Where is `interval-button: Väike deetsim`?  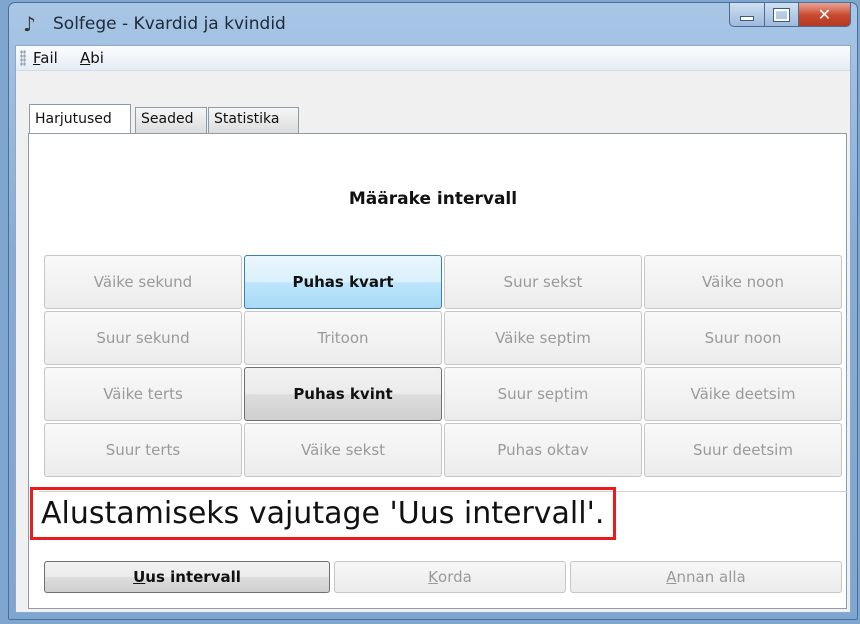 interval-button: Väike deetsim is located at coordinates (743, 394).